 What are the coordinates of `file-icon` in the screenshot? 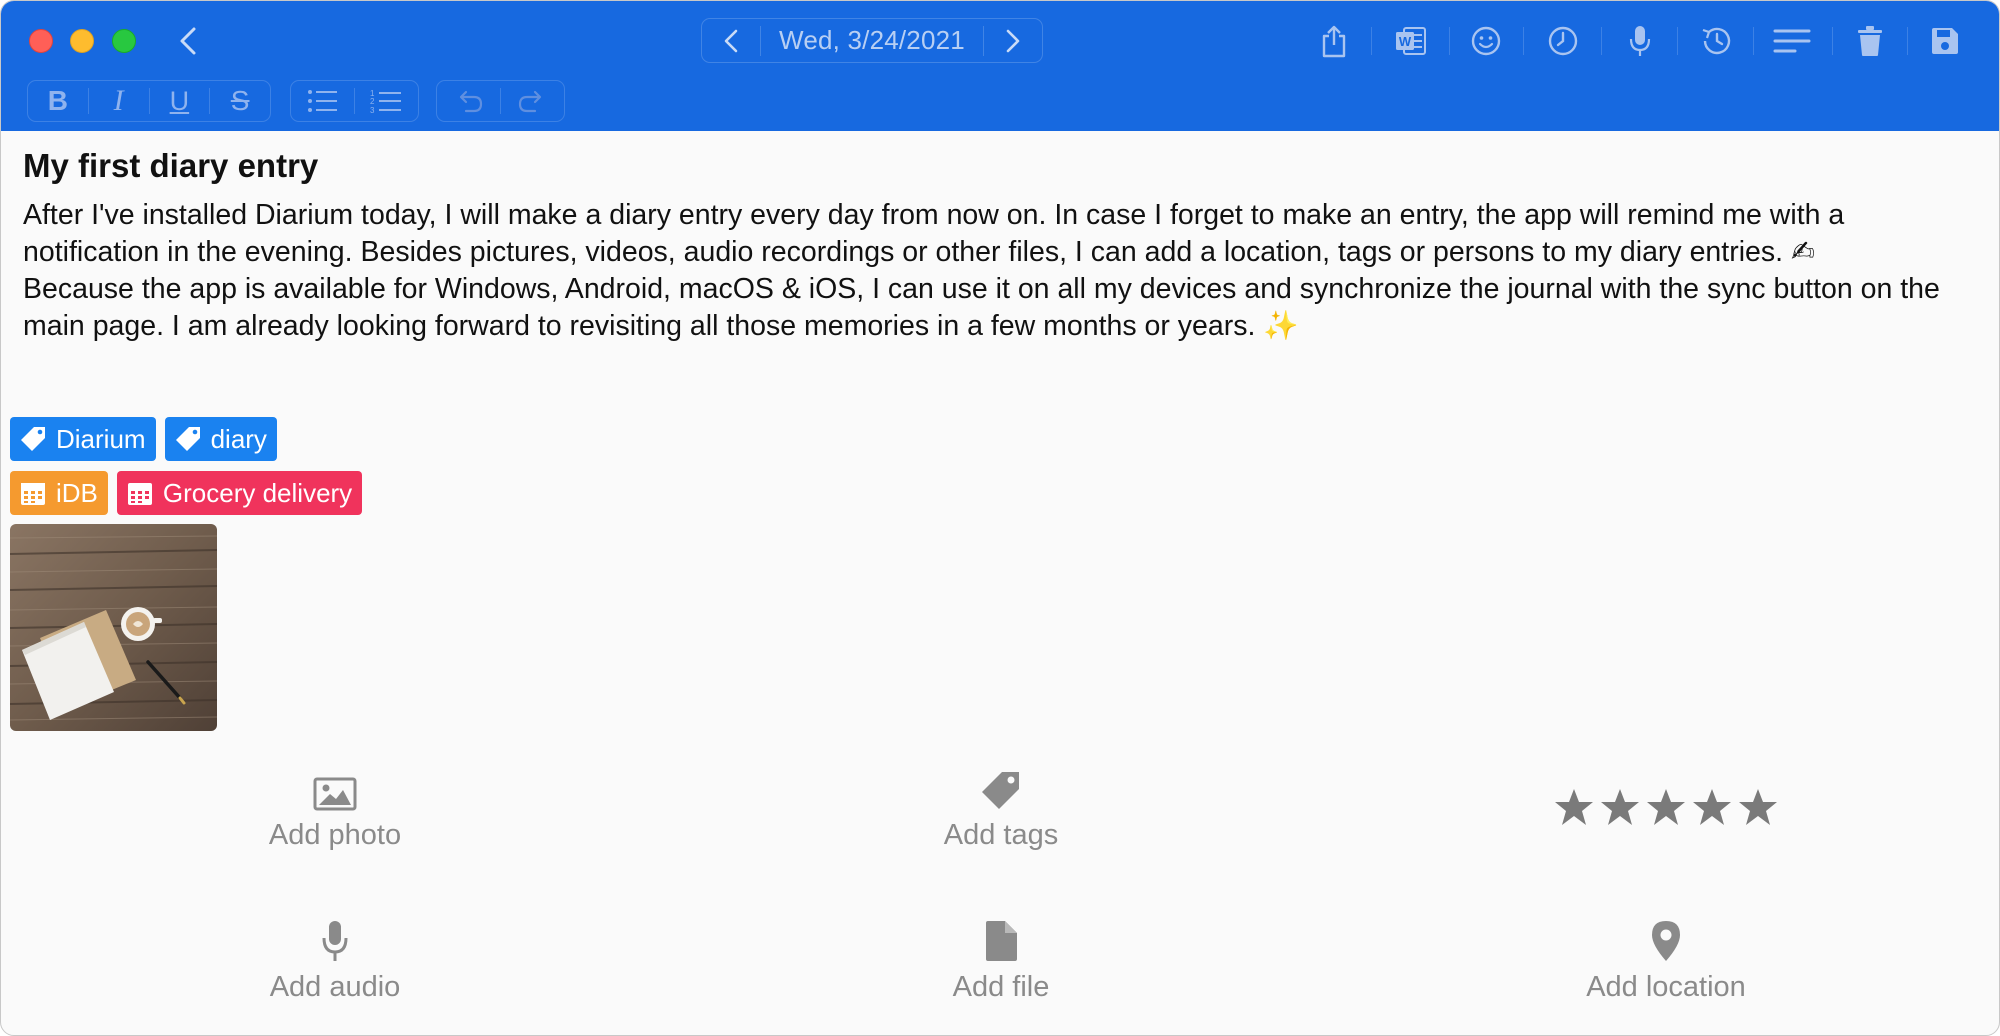 It's located at (1001, 941).